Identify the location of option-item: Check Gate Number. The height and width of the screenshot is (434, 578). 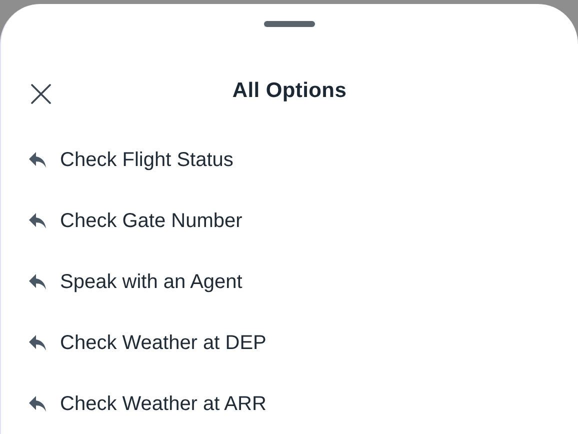
(289, 220).